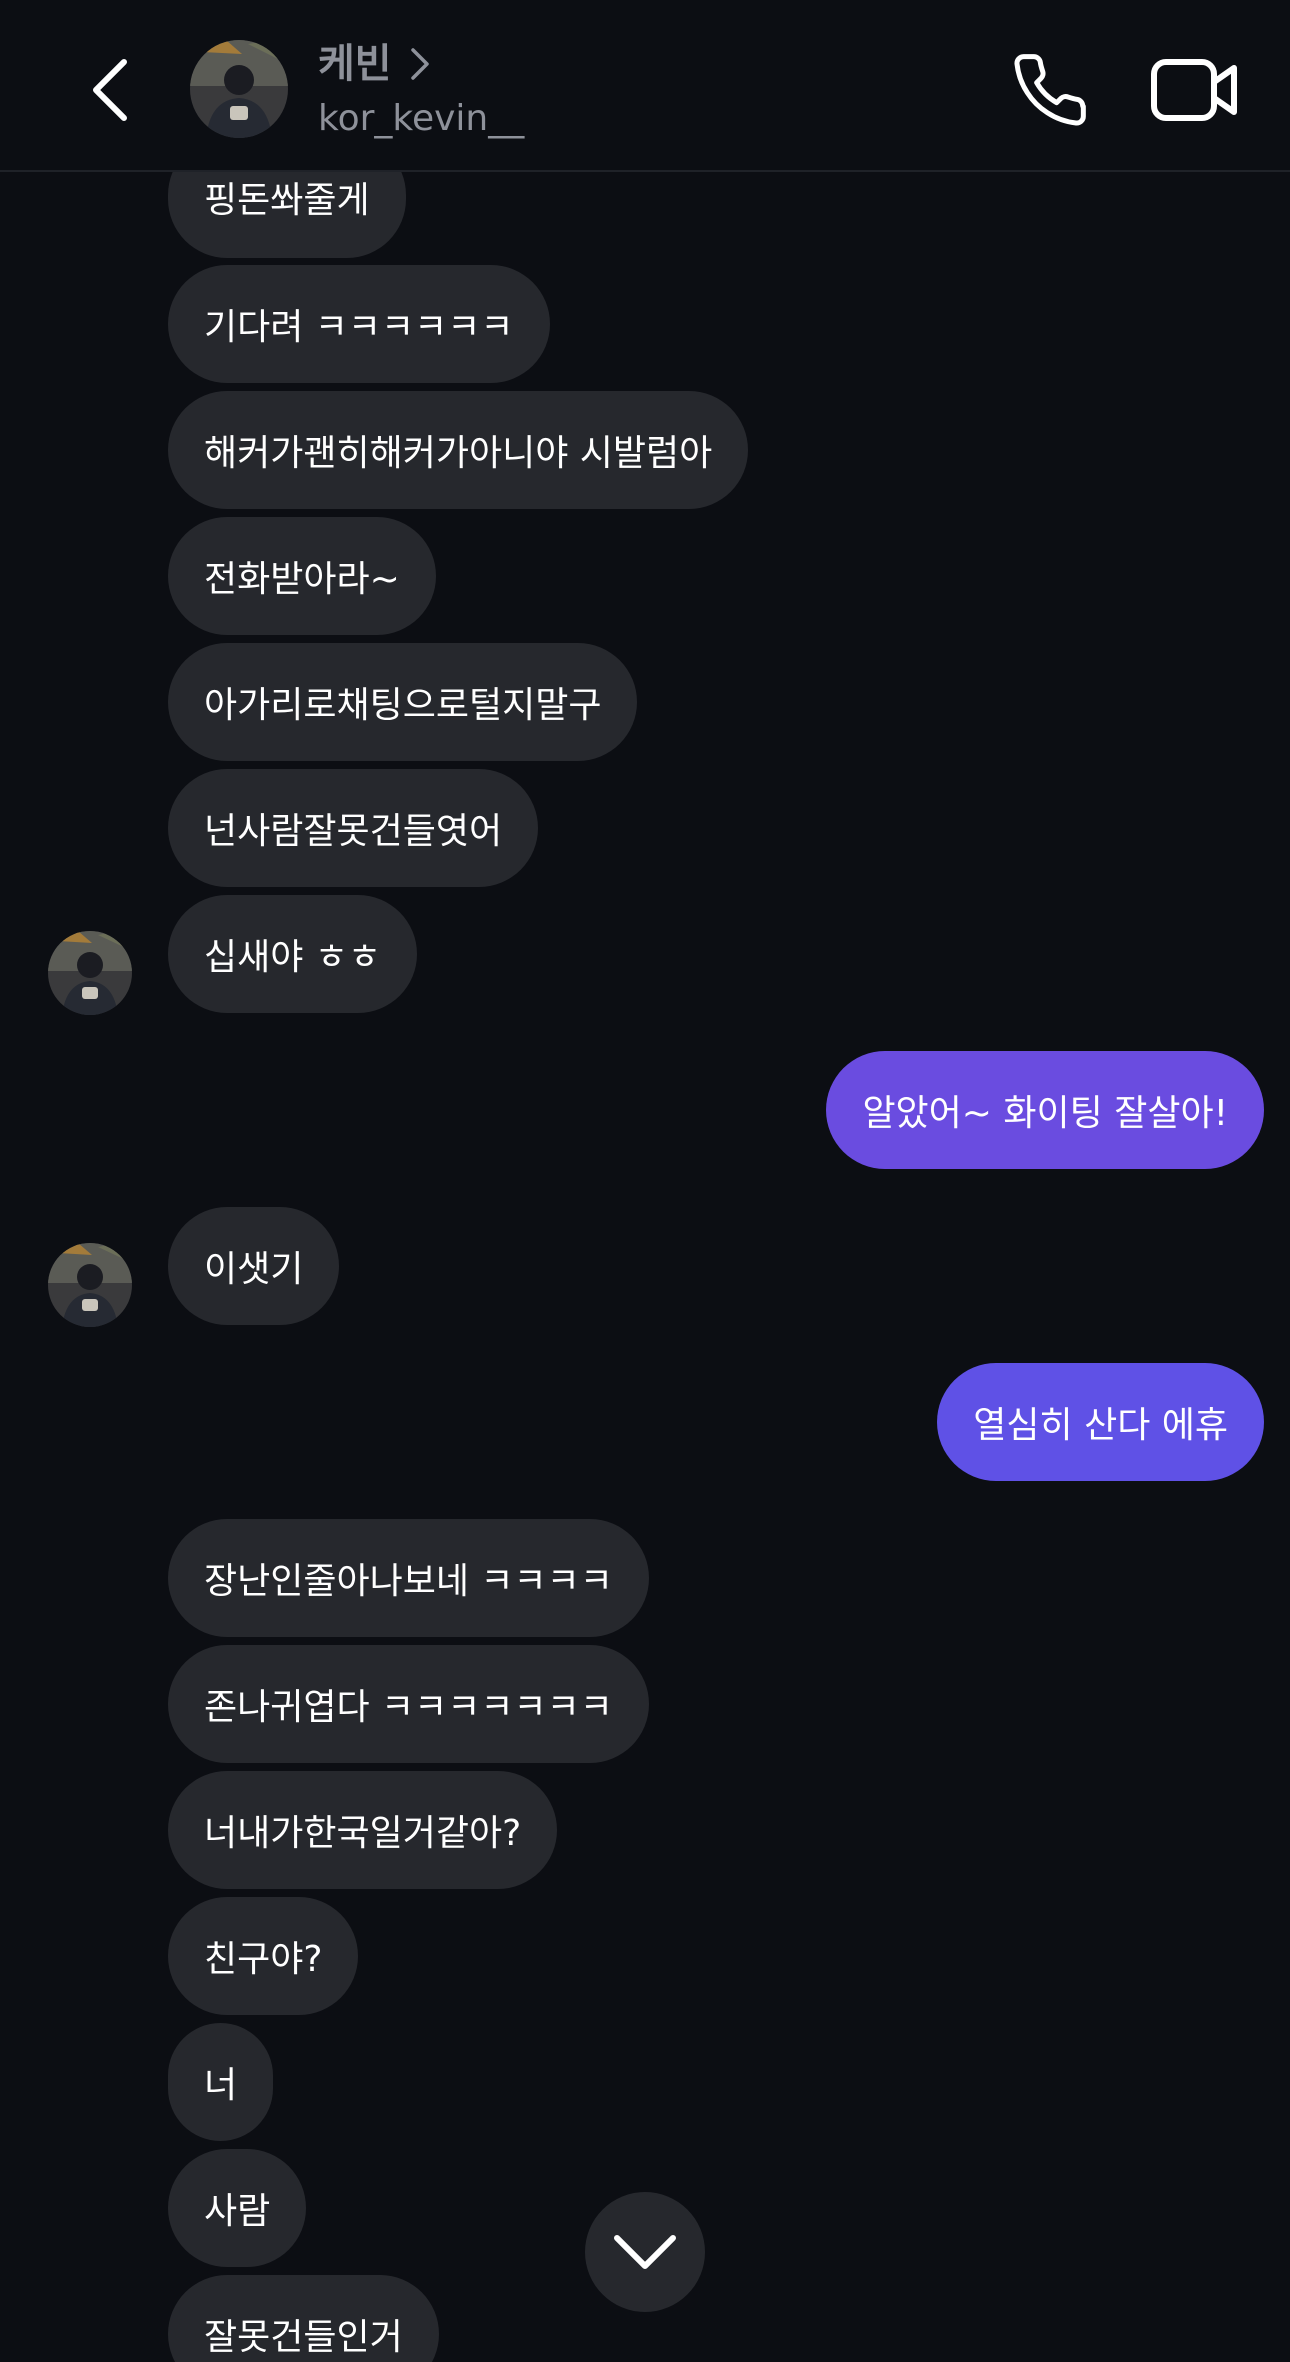 The width and height of the screenshot is (1290, 2362). What do you see at coordinates (1100, 1425) in the screenshot?
I see `message-text: 열심히 산다 에휴` at bounding box center [1100, 1425].